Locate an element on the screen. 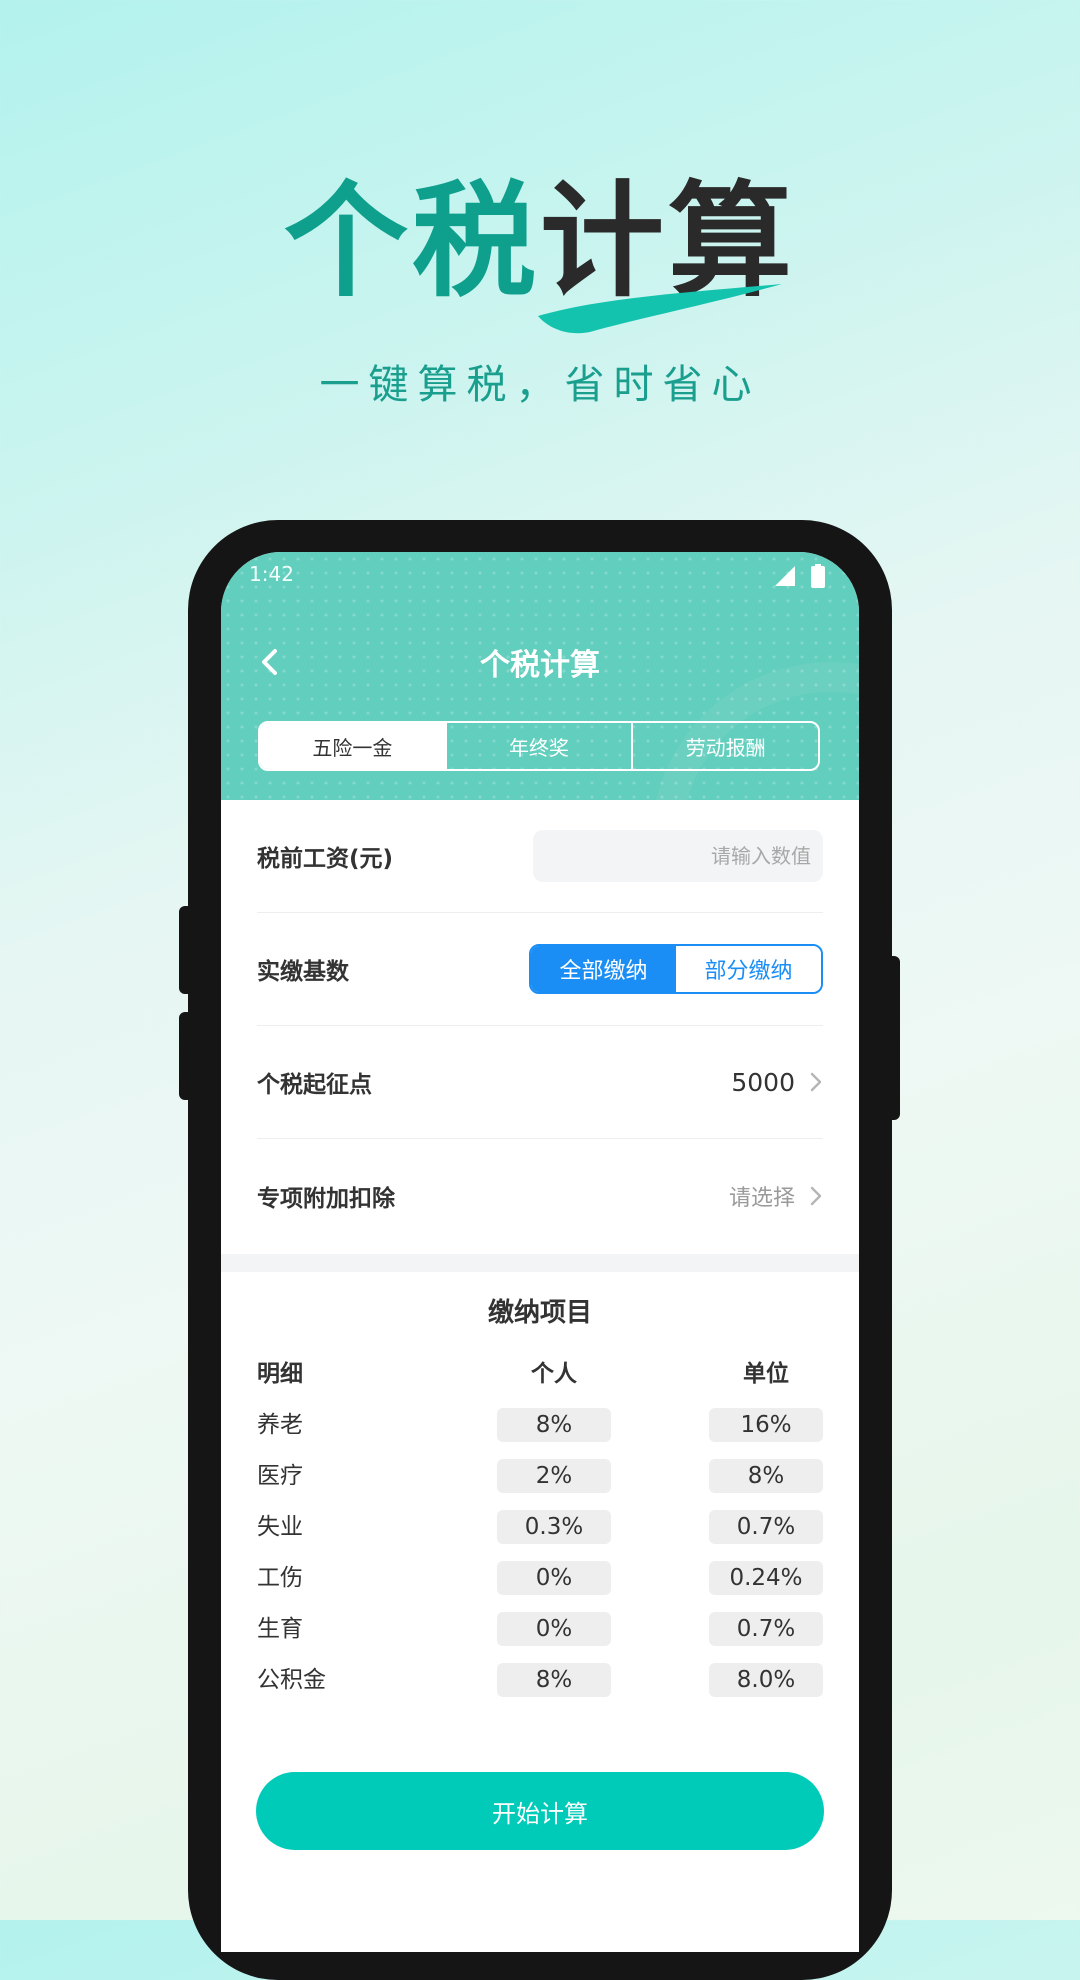  table-row: 工伤 0% 0.24% is located at coordinates (540, 1578).